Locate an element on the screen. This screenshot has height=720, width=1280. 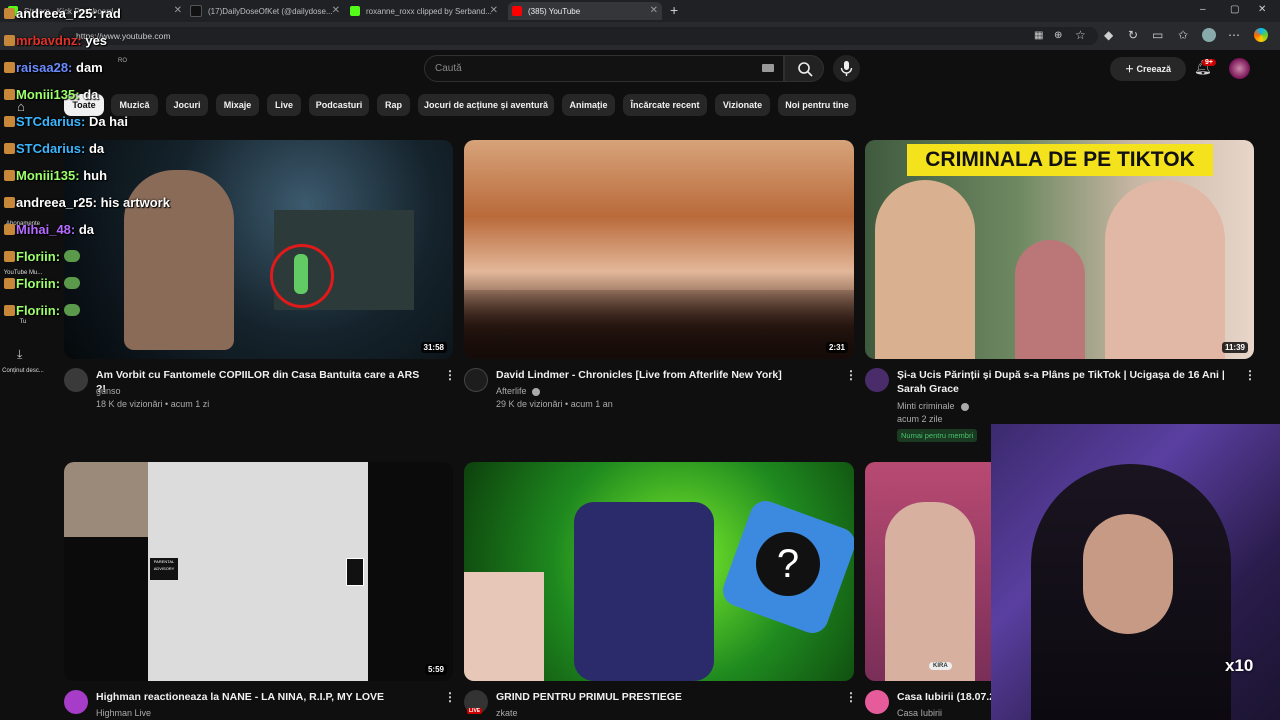
thumbnail-crowd is located at coordinates (659, 324).